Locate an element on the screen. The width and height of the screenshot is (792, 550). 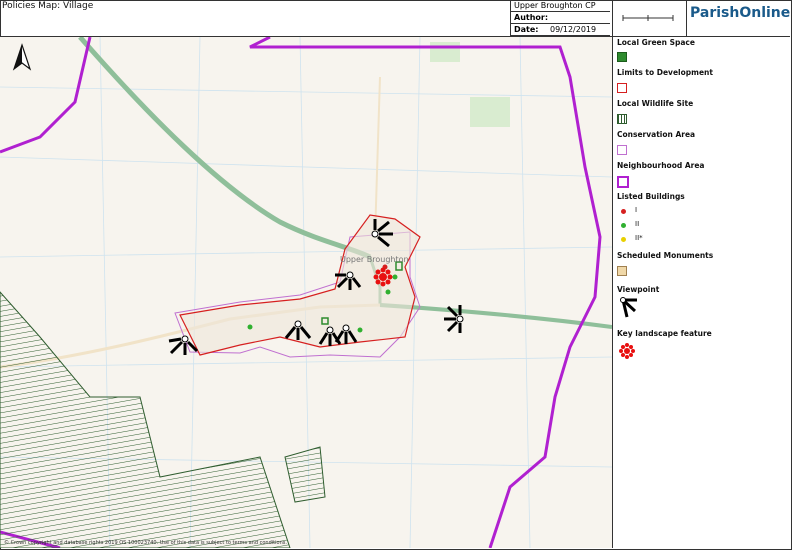
date-label: Date: is located at coordinates (526, 29).